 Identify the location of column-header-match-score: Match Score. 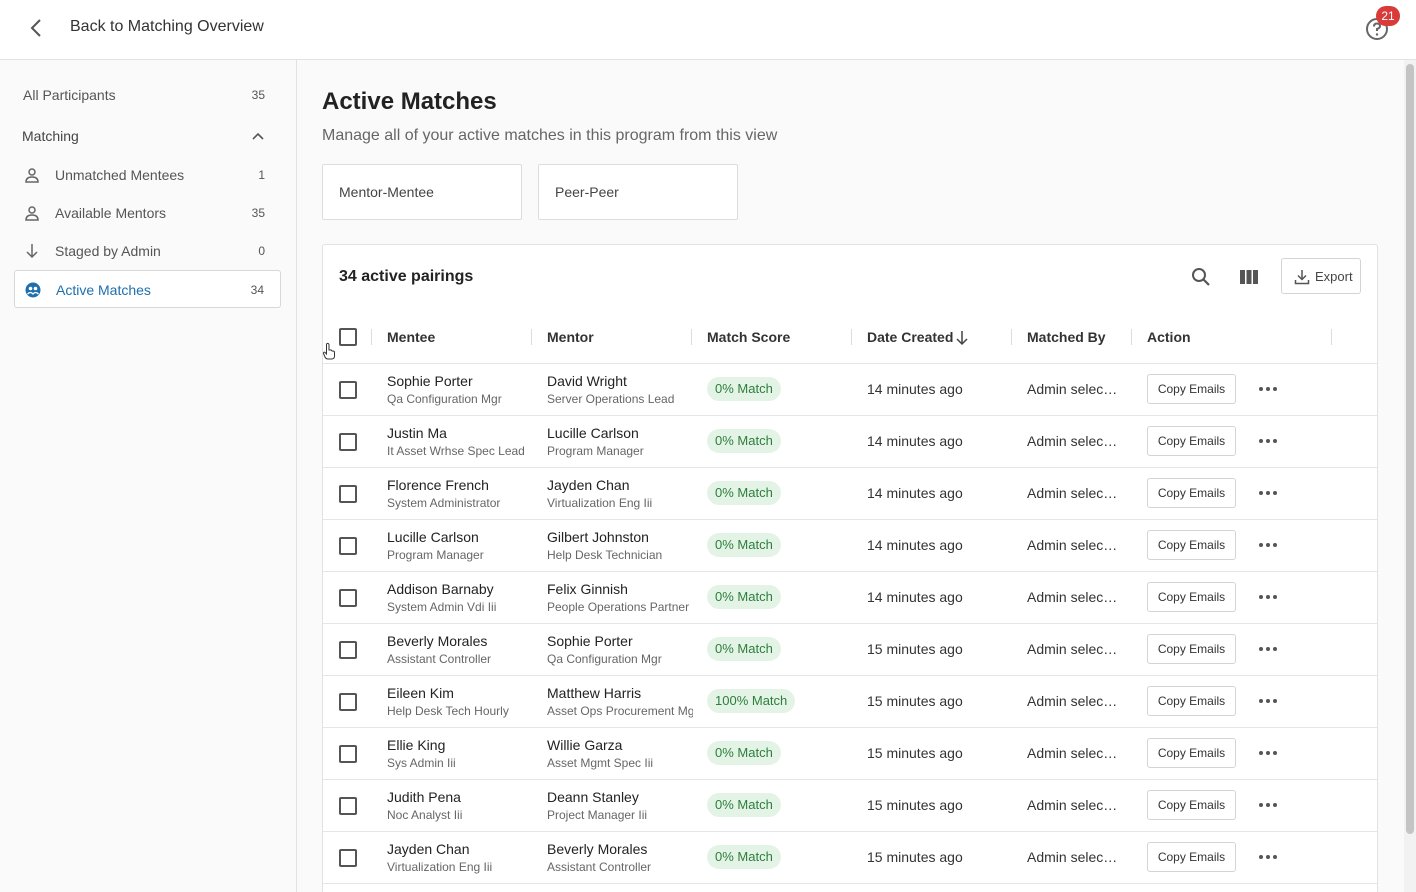
(748, 337).